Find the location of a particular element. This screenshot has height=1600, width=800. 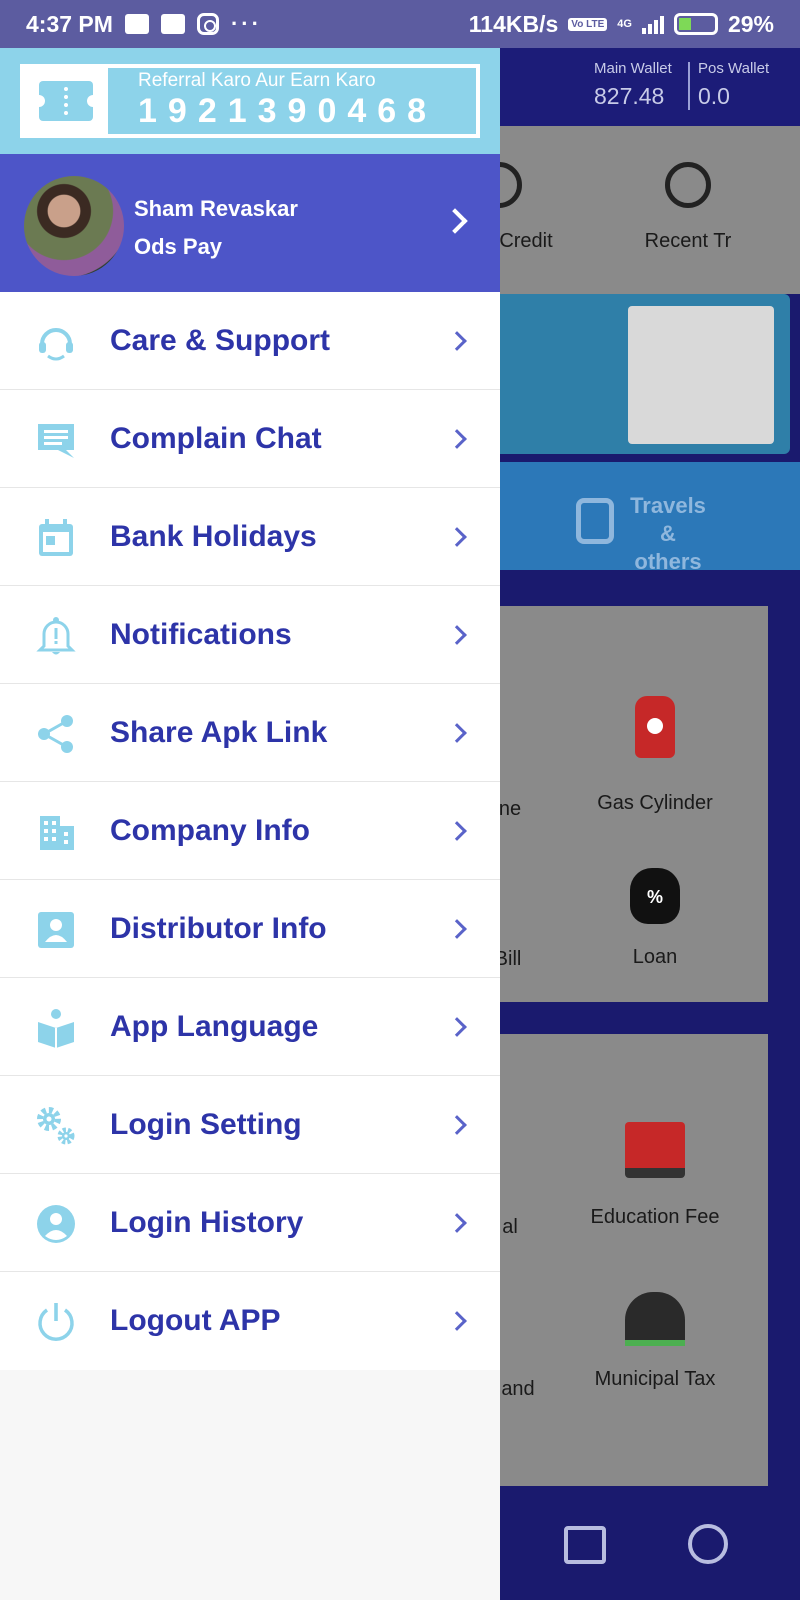

menu-item-company-info: Company Info is located at coordinates (250, 831).